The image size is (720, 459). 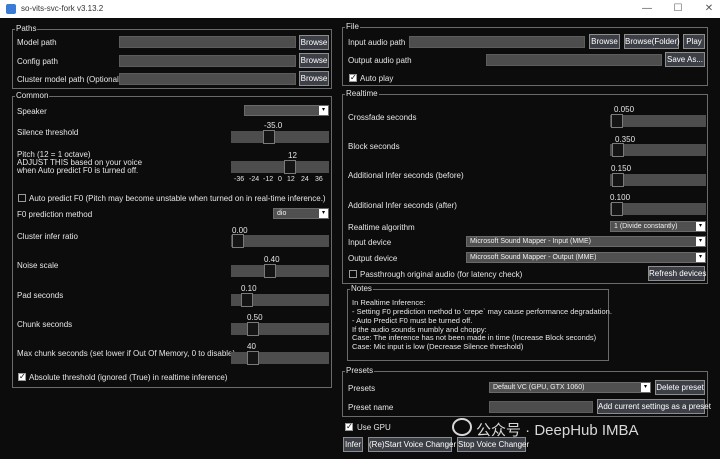 I want to click on refresh-devices-button: Refresh devices, so click(x=677, y=273).